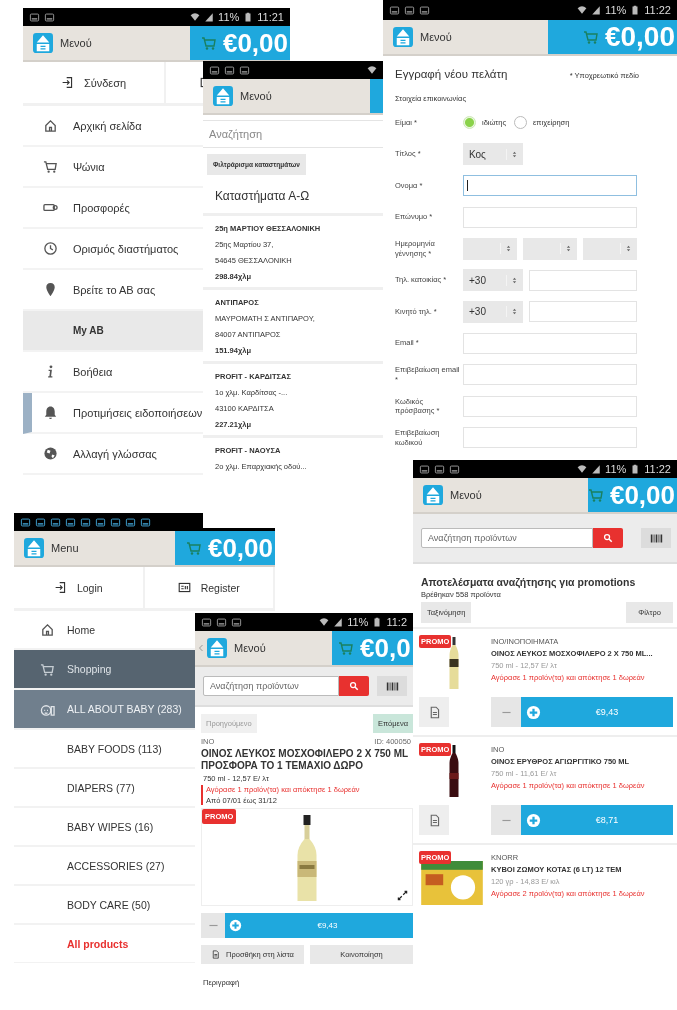  I want to click on product-title: ΟΙΝΟΣ ΛΕΥΚΟΣ ΜΟΣΧΟΦΙΛΕΡΟ 2 Χ 750 ML ΠΡΟΣΦΟΡΑ ΤΟ 1 ΤΕΜΑΧΙΟ ΔΩΡΟ, so click(304, 759).